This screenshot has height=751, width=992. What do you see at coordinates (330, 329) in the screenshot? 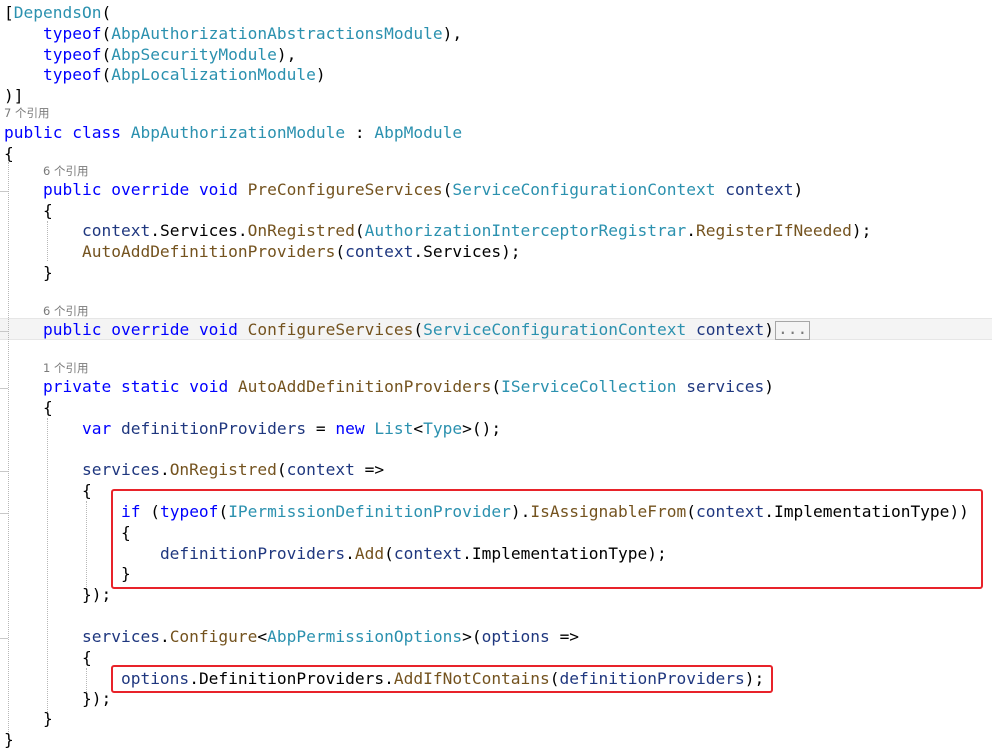
I see `token: ConfigureServices` at bounding box center [330, 329].